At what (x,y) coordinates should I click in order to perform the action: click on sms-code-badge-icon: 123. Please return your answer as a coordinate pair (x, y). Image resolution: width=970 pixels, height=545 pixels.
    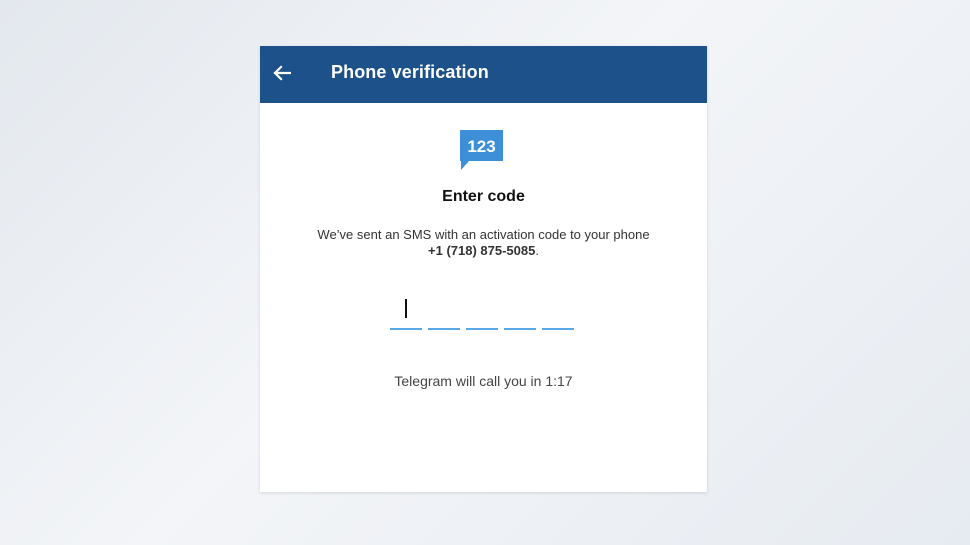
    Looking at the image, I should click on (482, 151).